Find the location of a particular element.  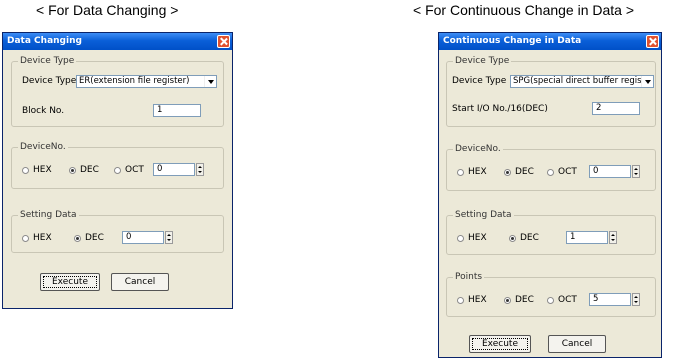

points-spin-icon is located at coordinates (636, 299).